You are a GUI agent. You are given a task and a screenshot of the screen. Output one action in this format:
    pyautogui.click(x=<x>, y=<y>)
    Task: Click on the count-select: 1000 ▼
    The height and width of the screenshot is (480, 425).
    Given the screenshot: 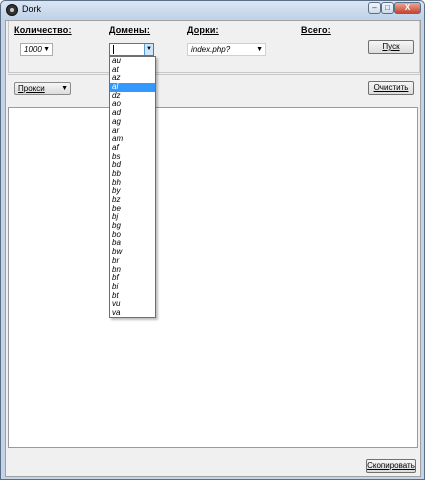 What is the action you would take?
    pyautogui.click(x=36, y=49)
    